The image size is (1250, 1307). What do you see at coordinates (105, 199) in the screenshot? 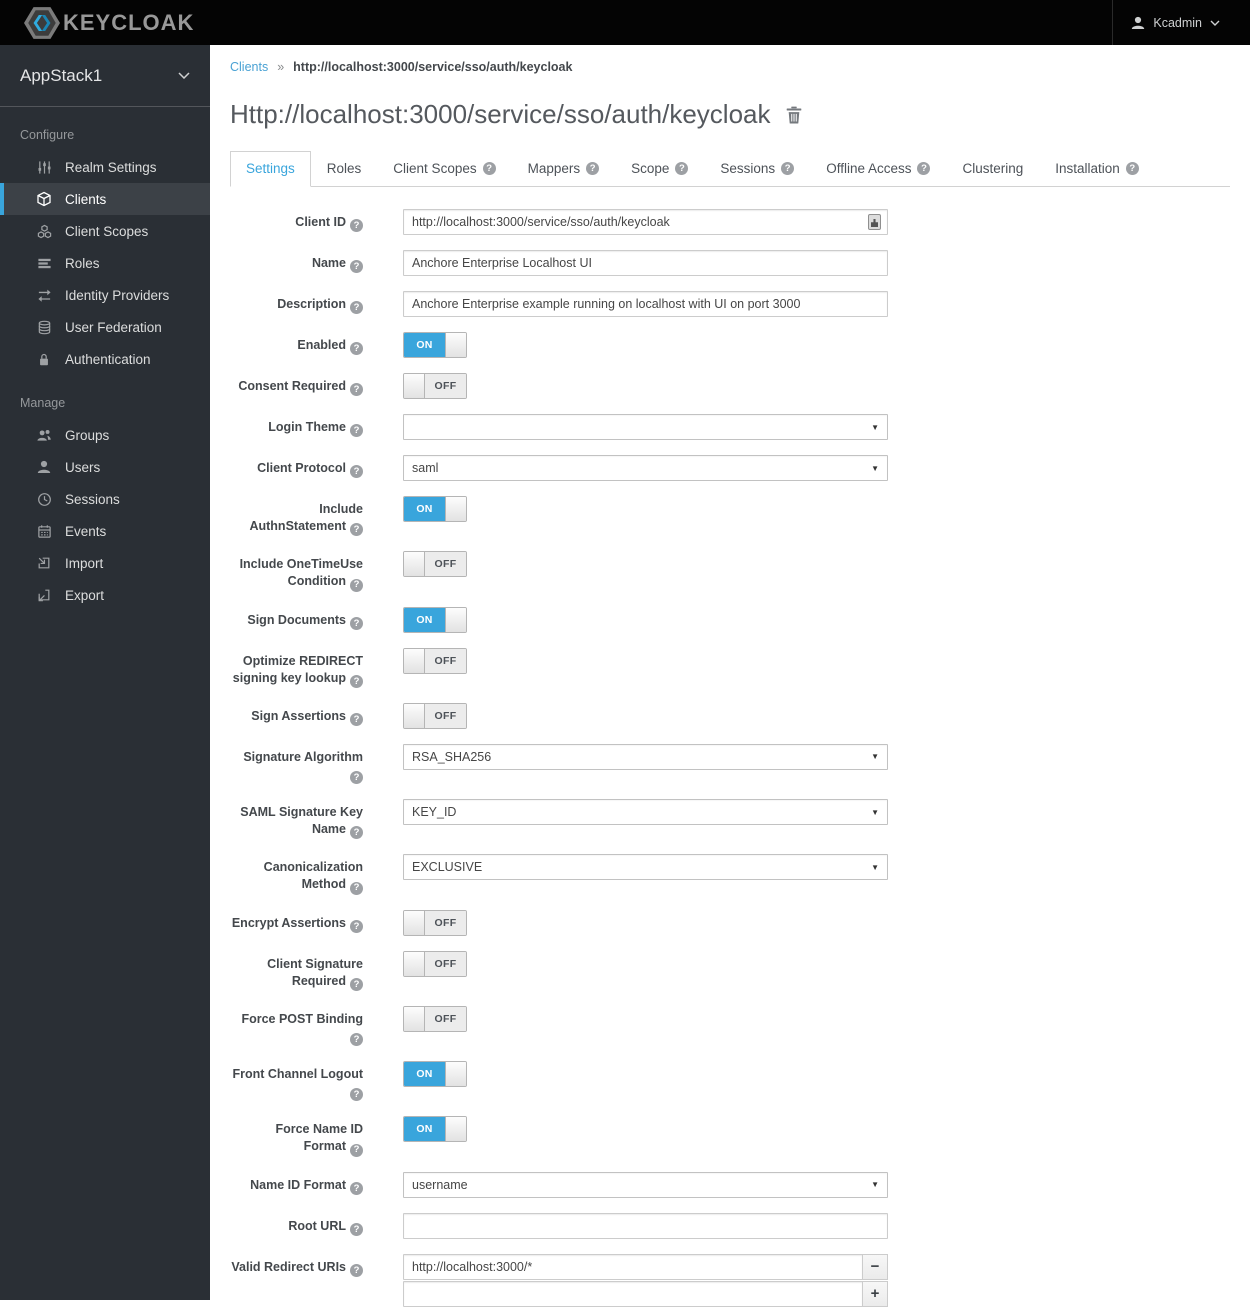
I see `sidebar-item-clients: Clients` at bounding box center [105, 199].